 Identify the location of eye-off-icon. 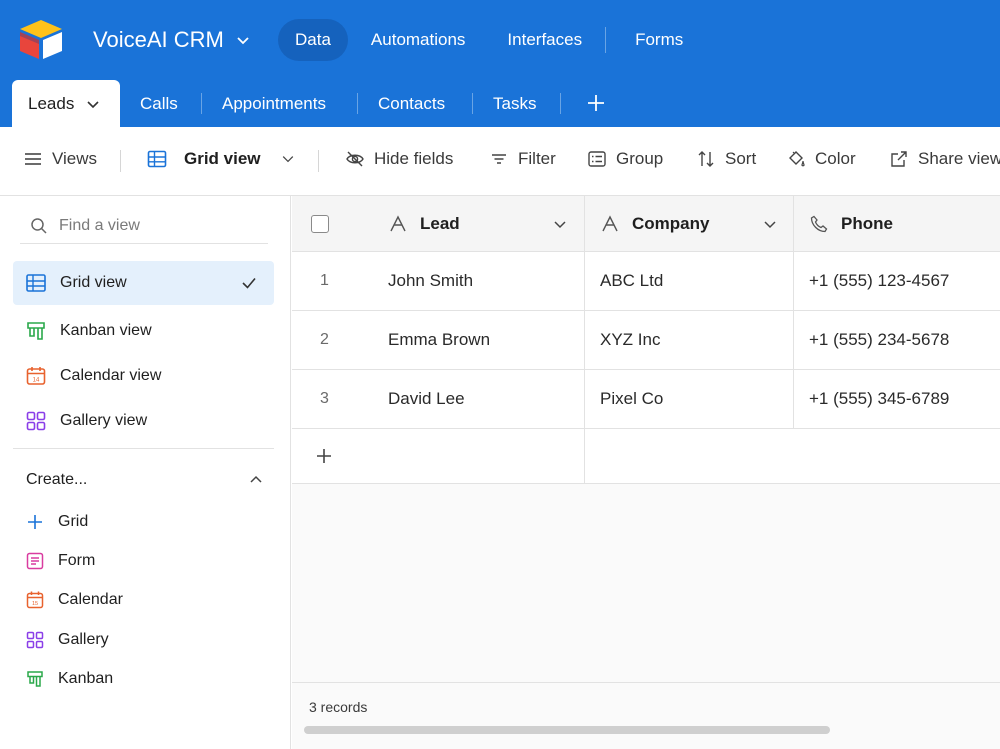
(355, 159).